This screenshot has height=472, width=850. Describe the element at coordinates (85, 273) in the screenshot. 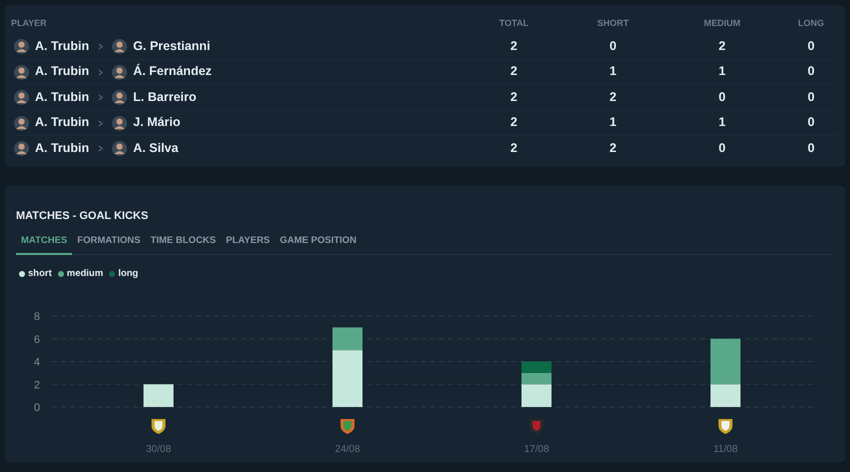

I see `legend-label: medium` at that location.